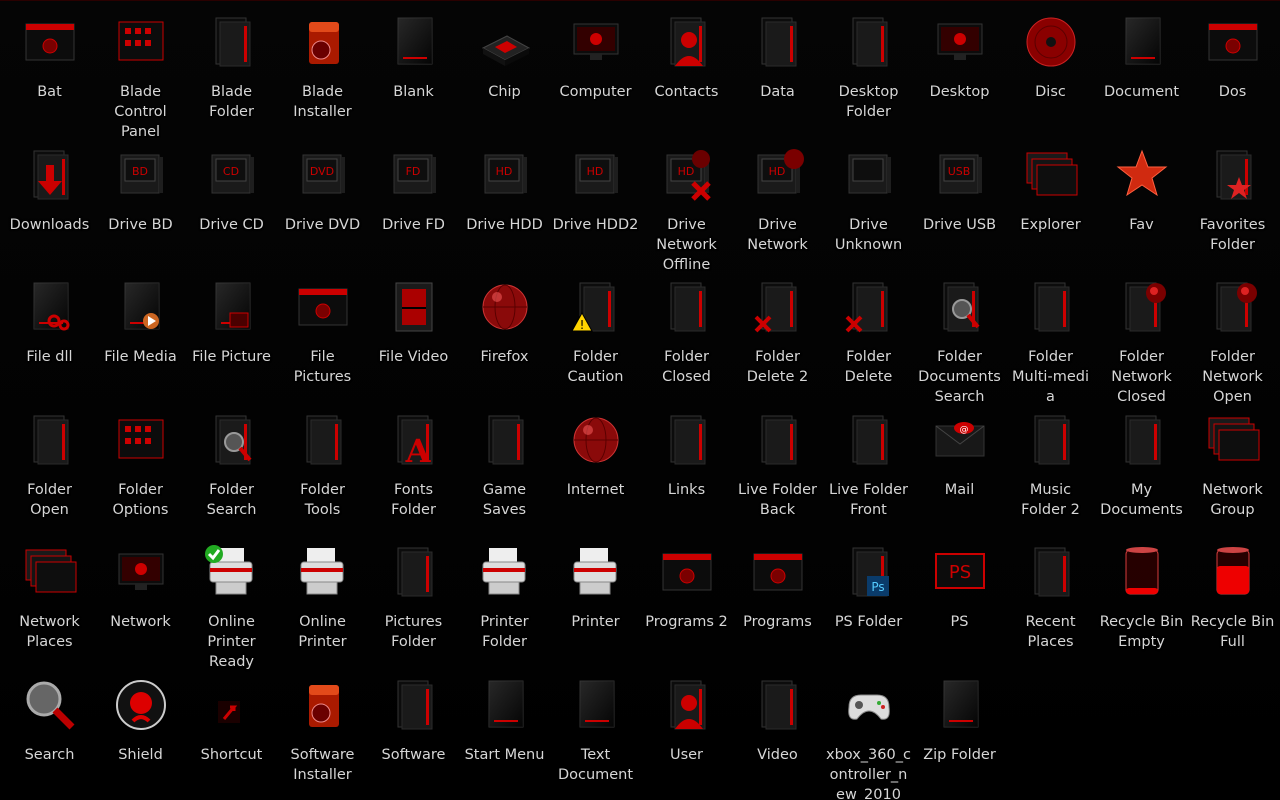 The width and height of the screenshot is (1280, 800). What do you see at coordinates (413, 205) in the screenshot?
I see `desktop-icon-drive-fd: FD Drive FD` at bounding box center [413, 205].